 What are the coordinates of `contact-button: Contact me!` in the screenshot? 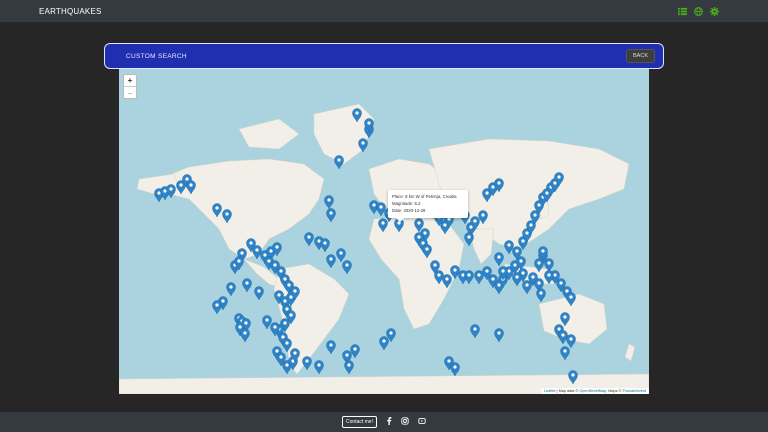 It's located at (359, 422).